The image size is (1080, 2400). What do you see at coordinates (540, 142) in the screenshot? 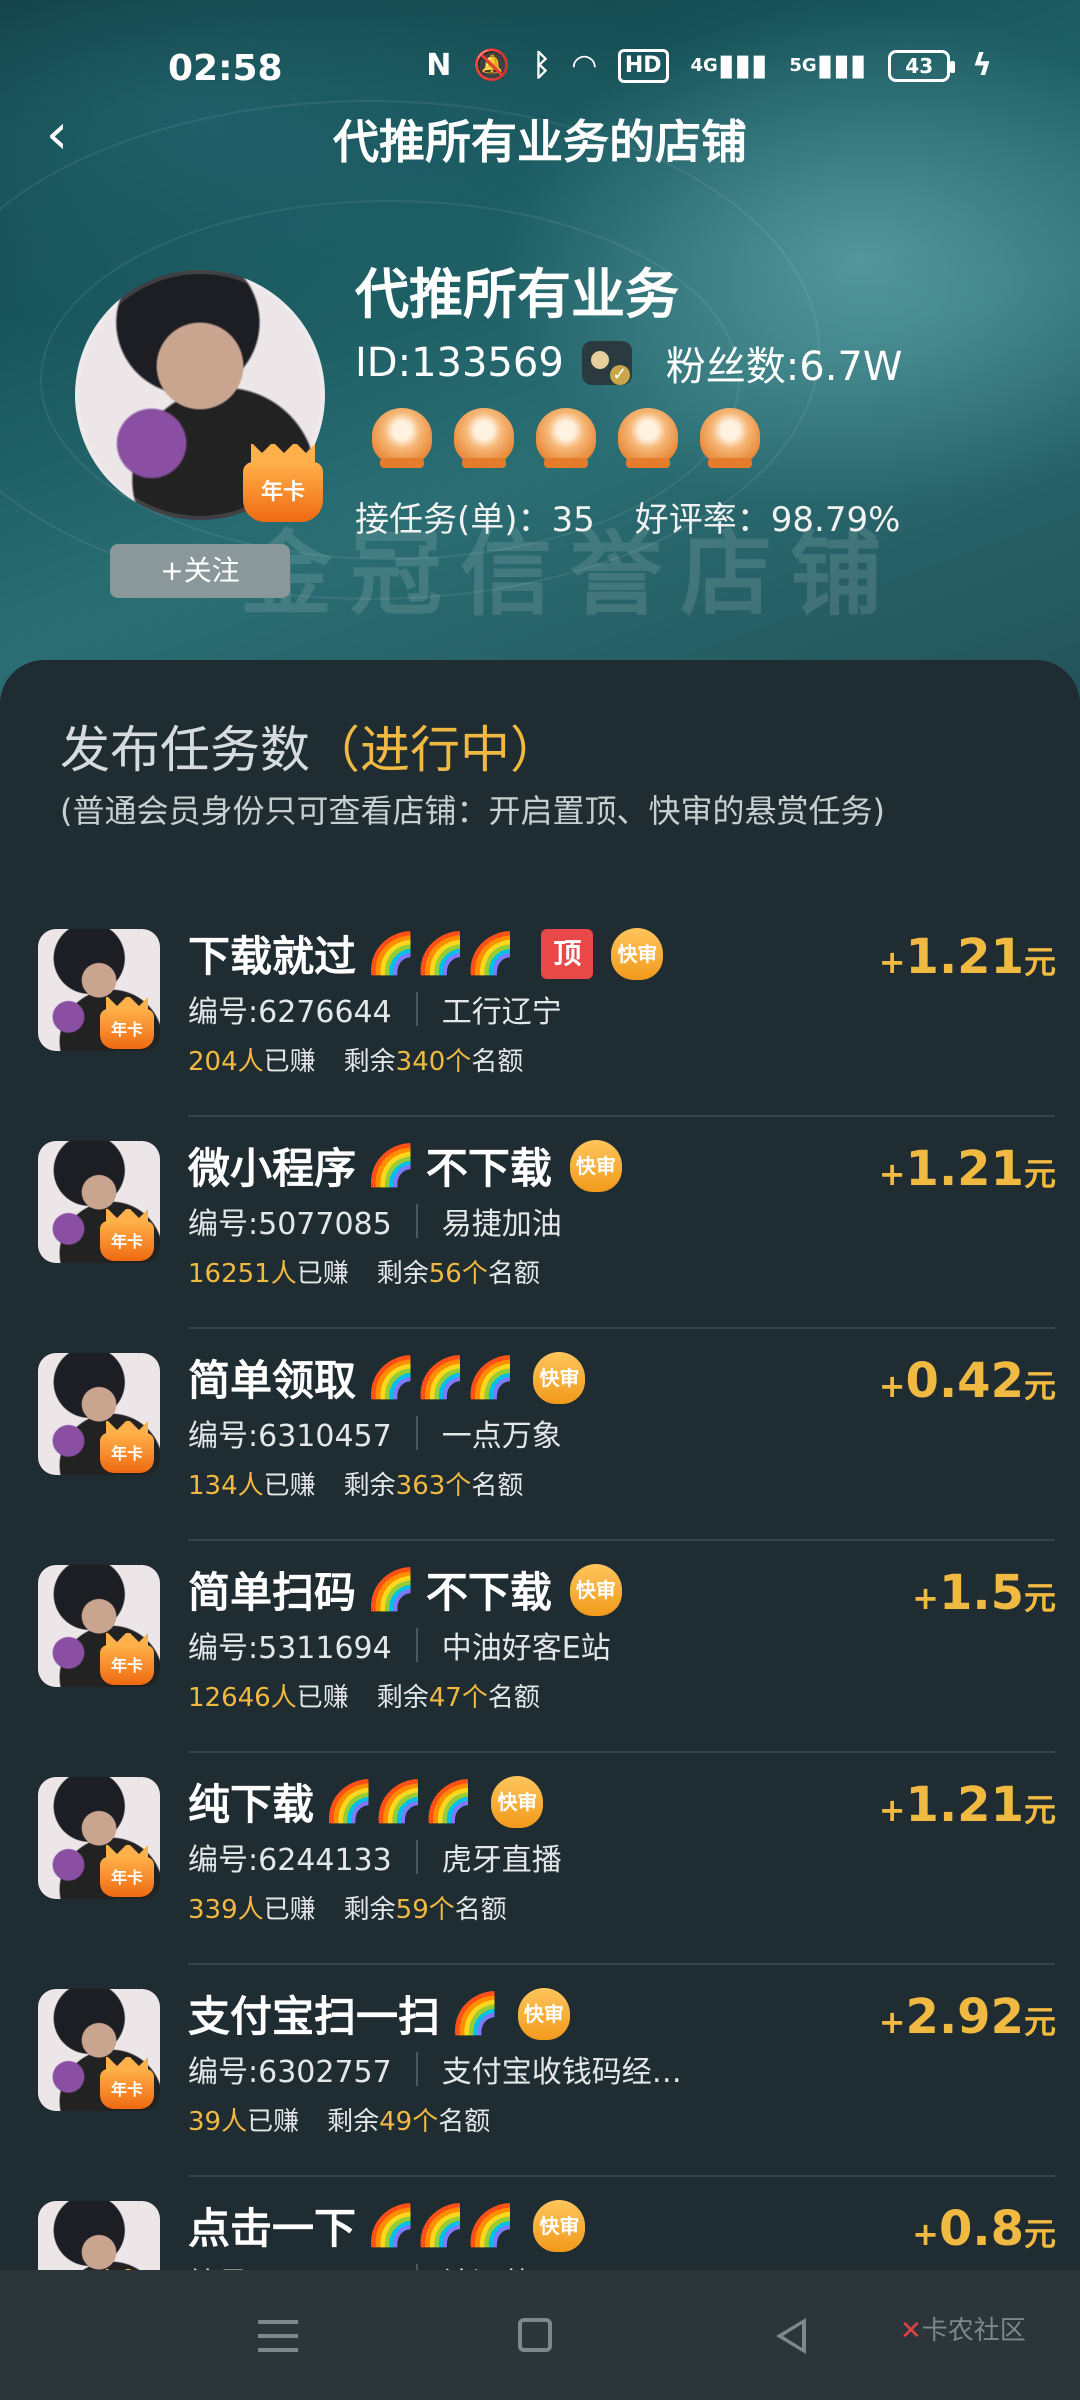
I see `page-title: 代推所有业务的店铺` at bounding box center [540, 142].